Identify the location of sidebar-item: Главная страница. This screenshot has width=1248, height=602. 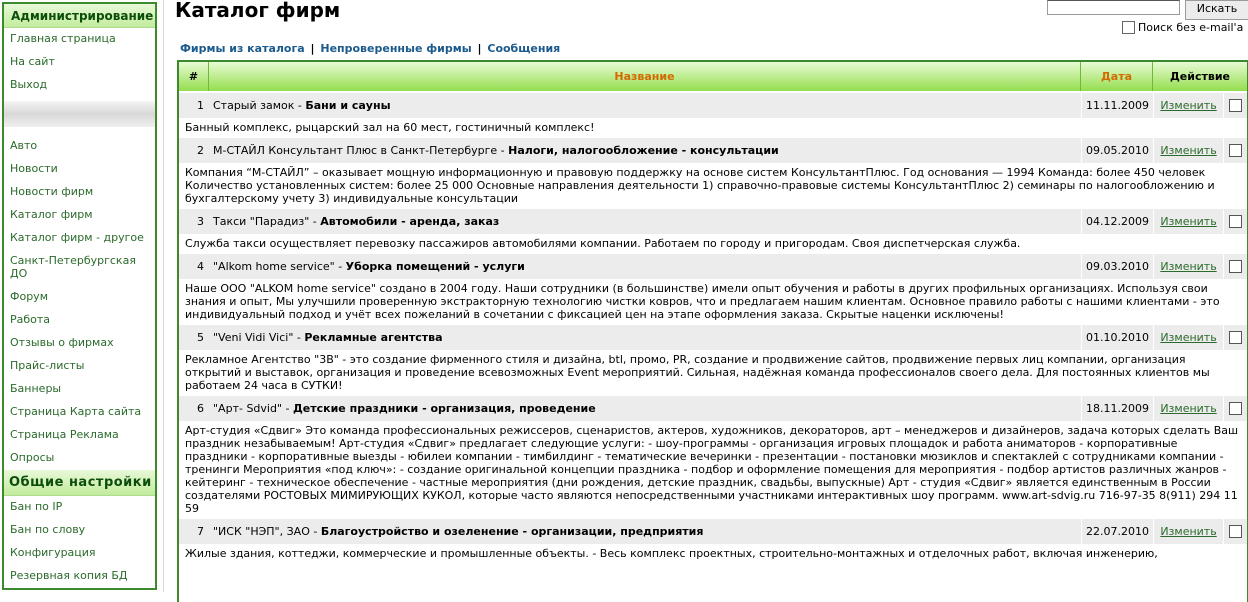
(79, 39).